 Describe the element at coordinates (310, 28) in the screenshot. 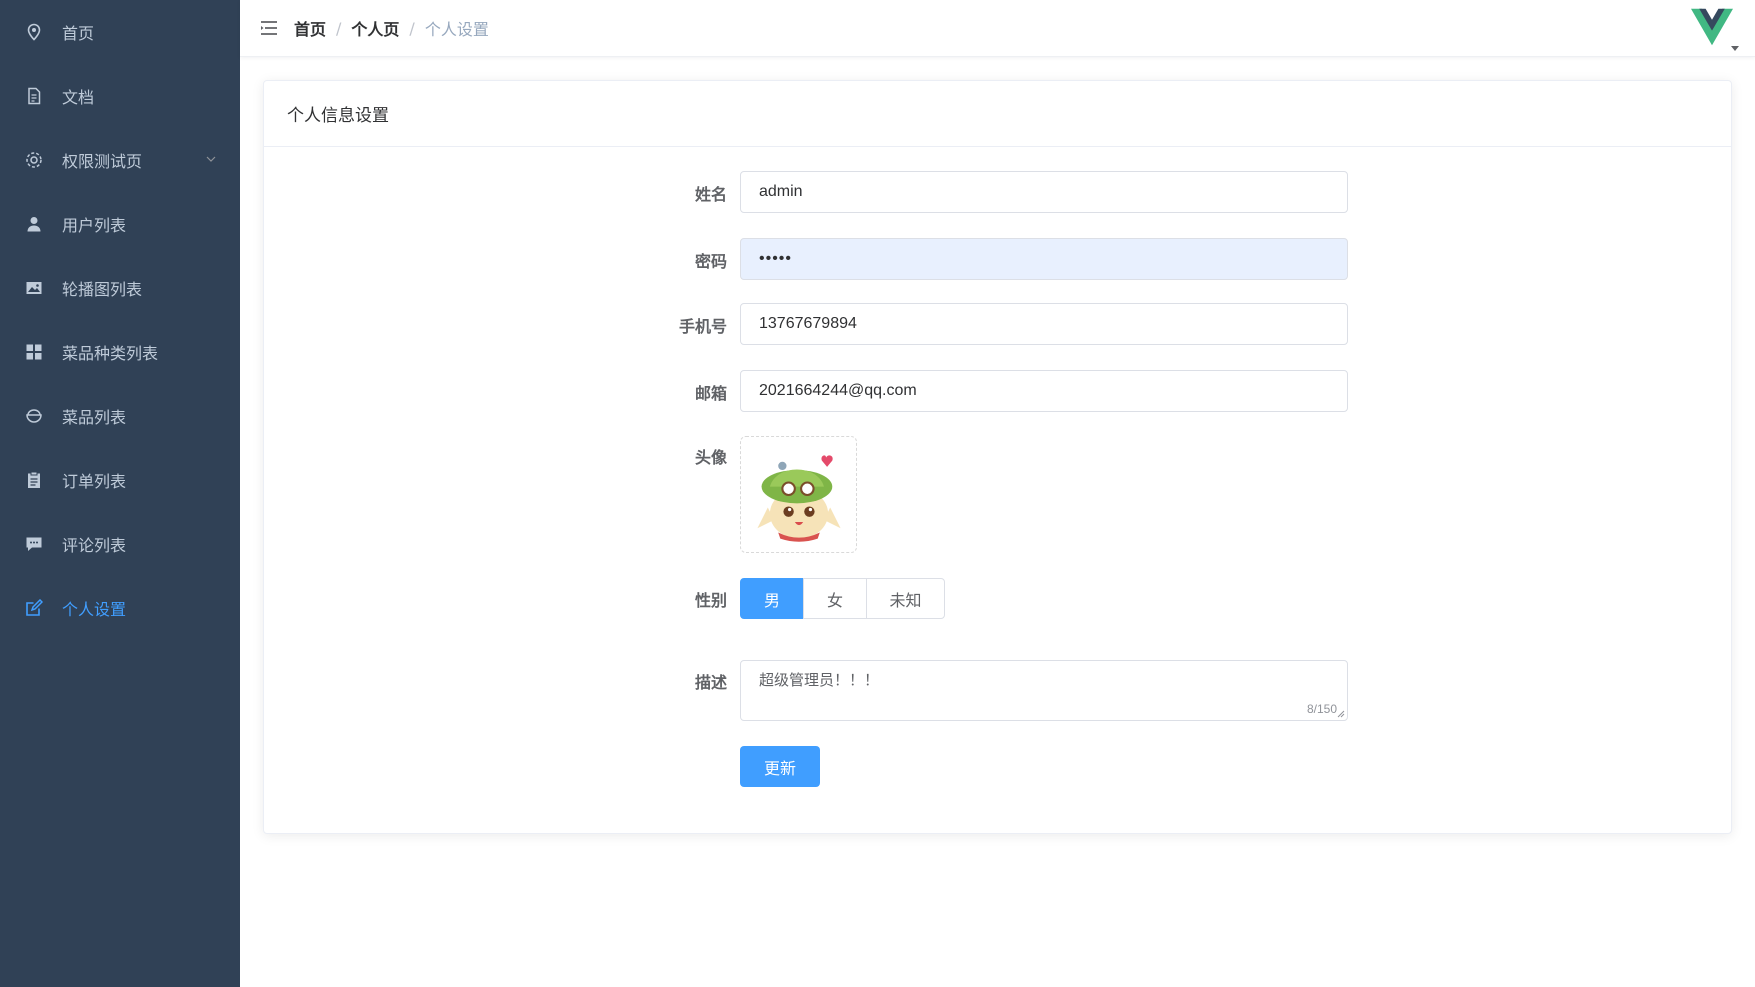

I see `breadcrumb-home: 首页` at that location.